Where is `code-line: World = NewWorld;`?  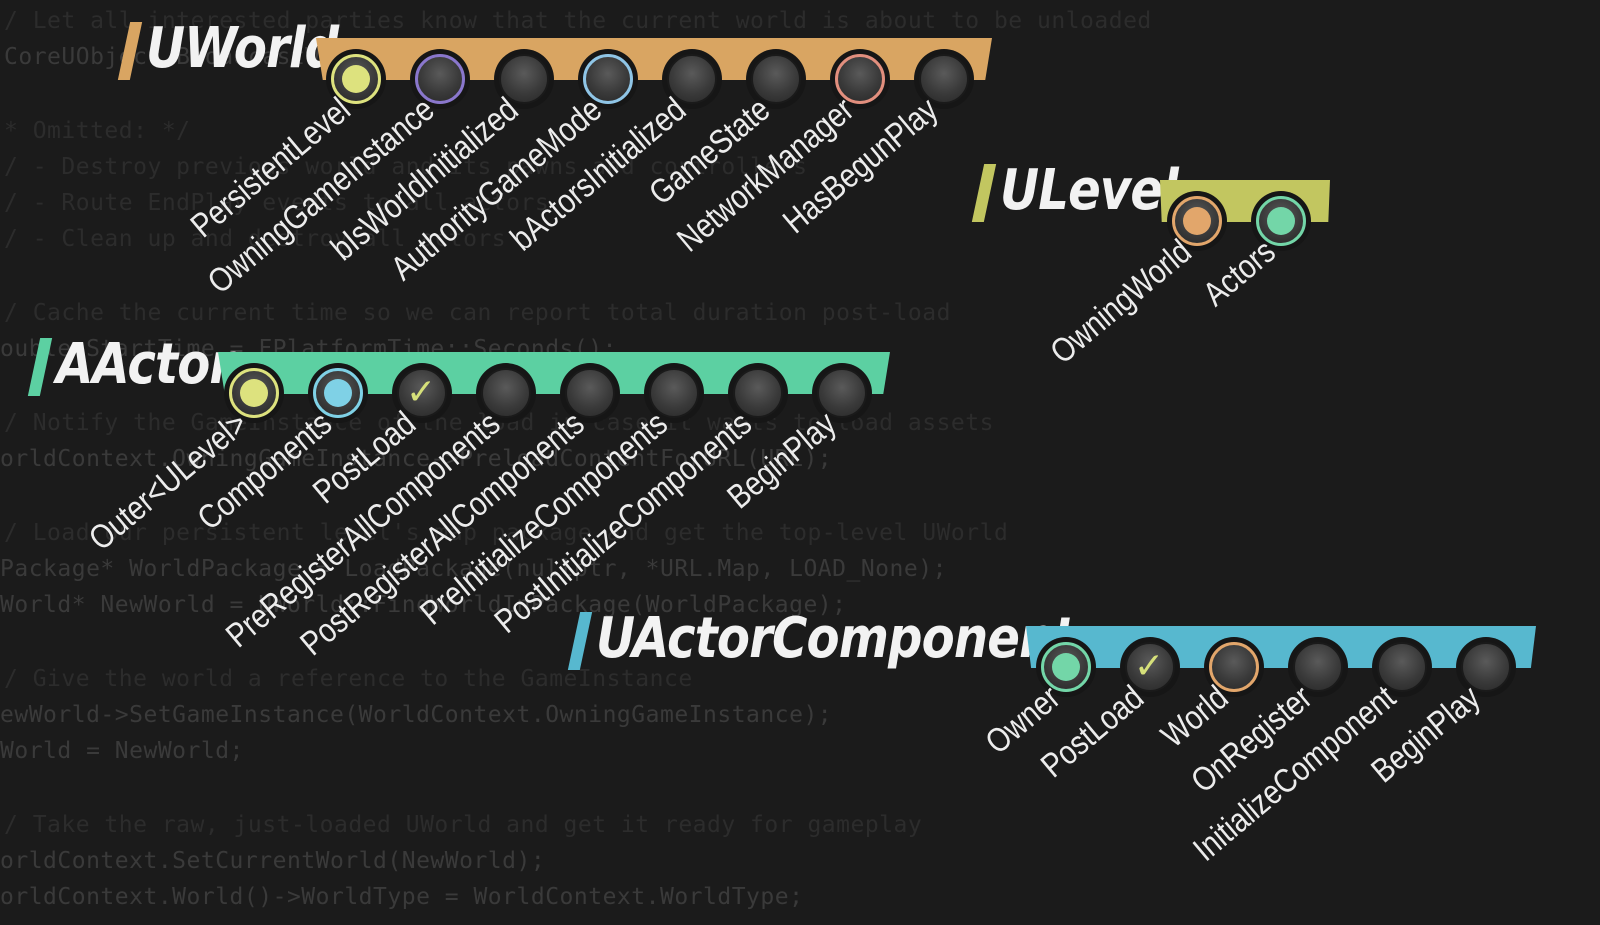 code-line: World = NewWorld; is located at coordinates (122, 751).